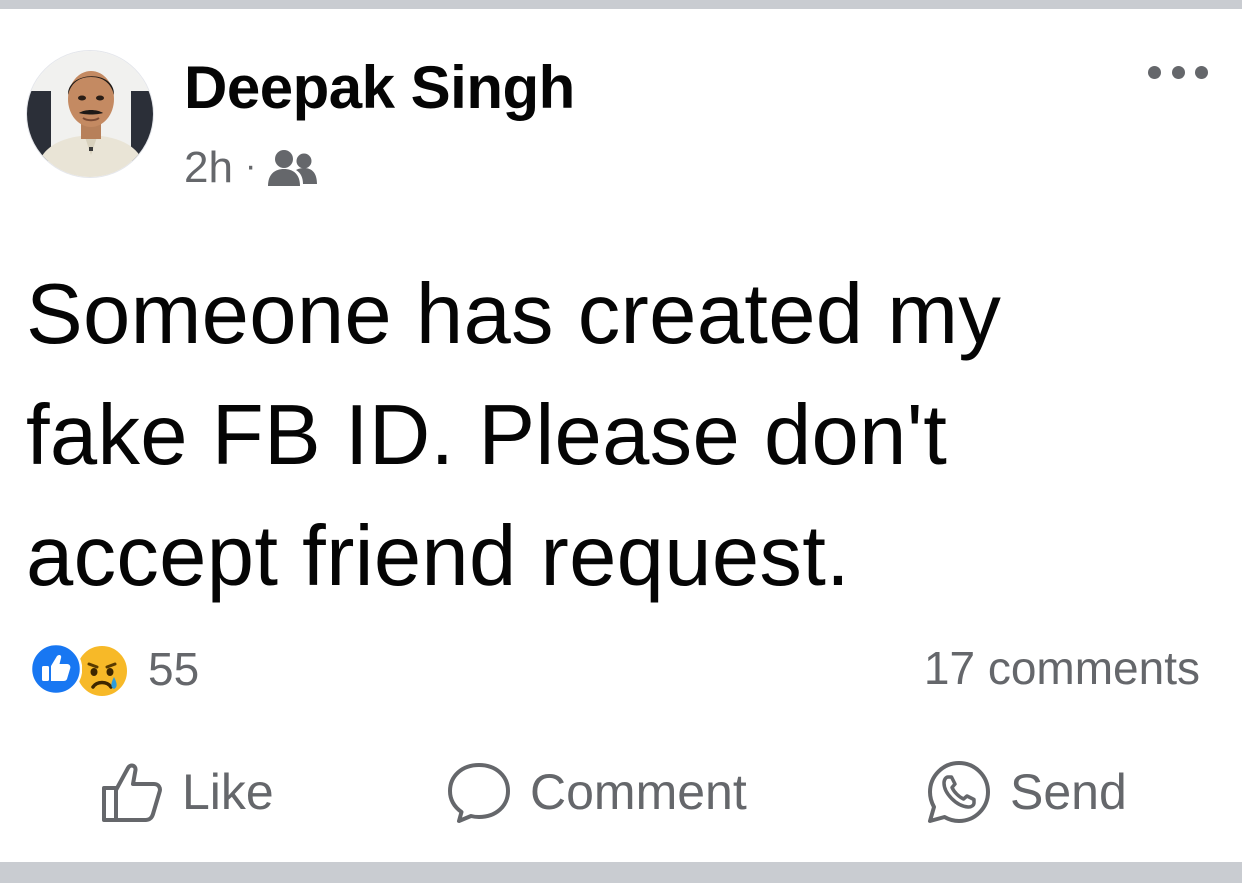 This screenshot has width=1242, height=883. I want to click on thumbs-up-icon, so click(132, 792).